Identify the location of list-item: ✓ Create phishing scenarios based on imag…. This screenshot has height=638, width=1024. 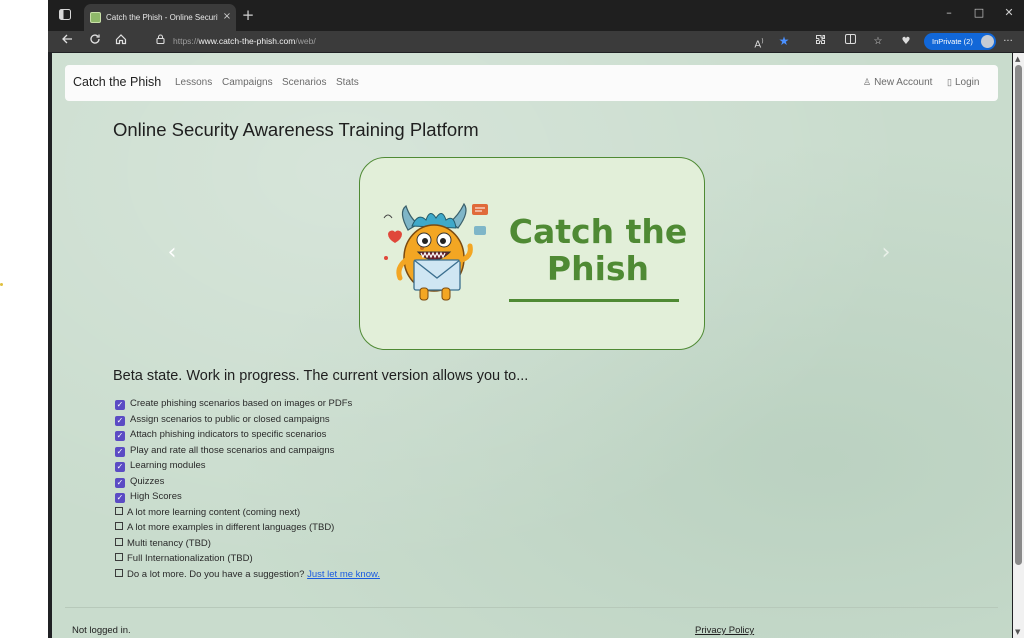
(415, 404).